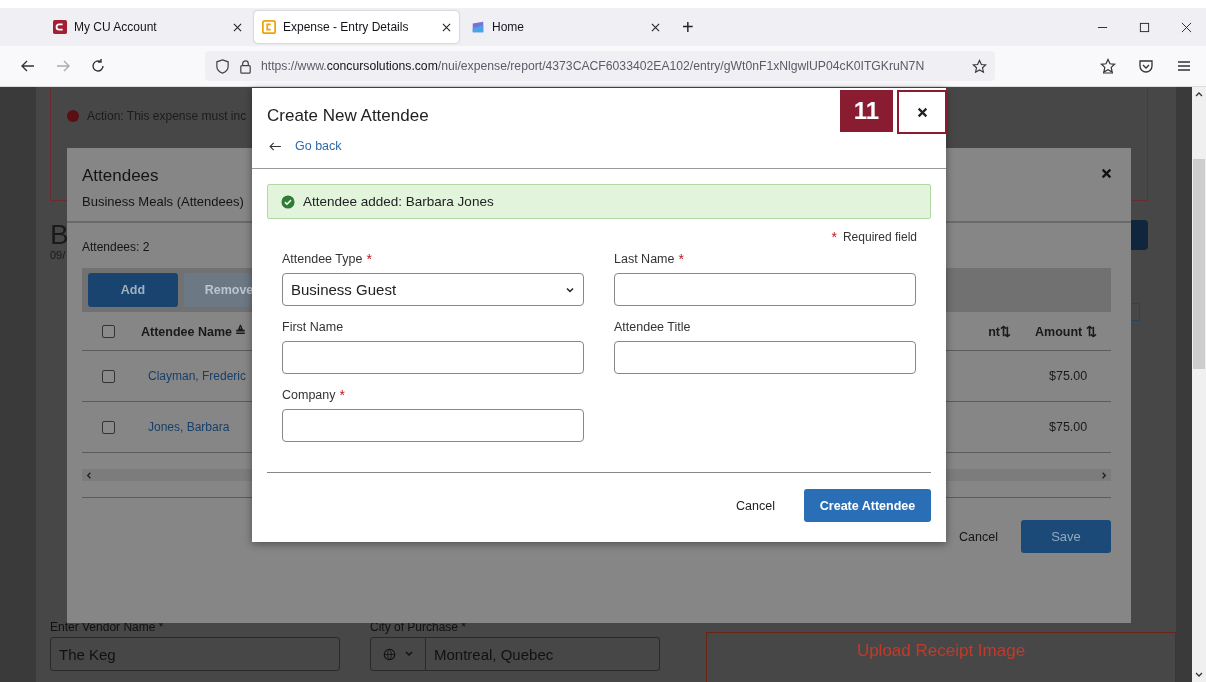 This screenshot has height=682, width=1206. I want to click on browser-tab: Home, so click(565, 27).